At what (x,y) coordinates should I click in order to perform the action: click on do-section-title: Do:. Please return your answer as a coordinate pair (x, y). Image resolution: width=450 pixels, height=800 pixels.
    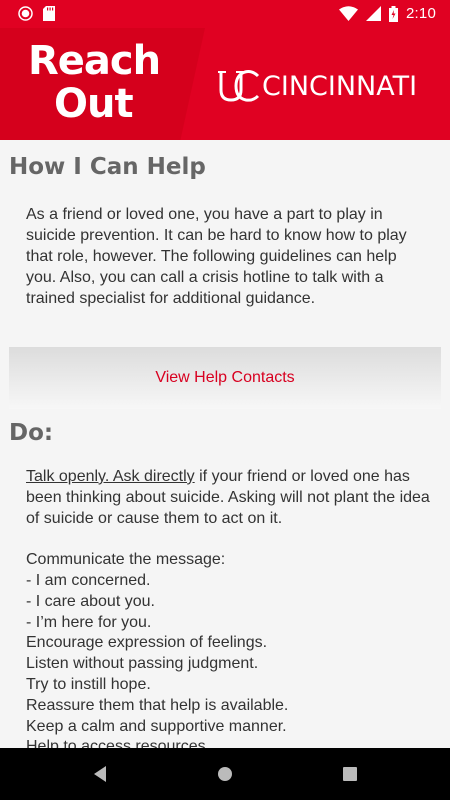
    Looking at the image, I should click on (31, 433).